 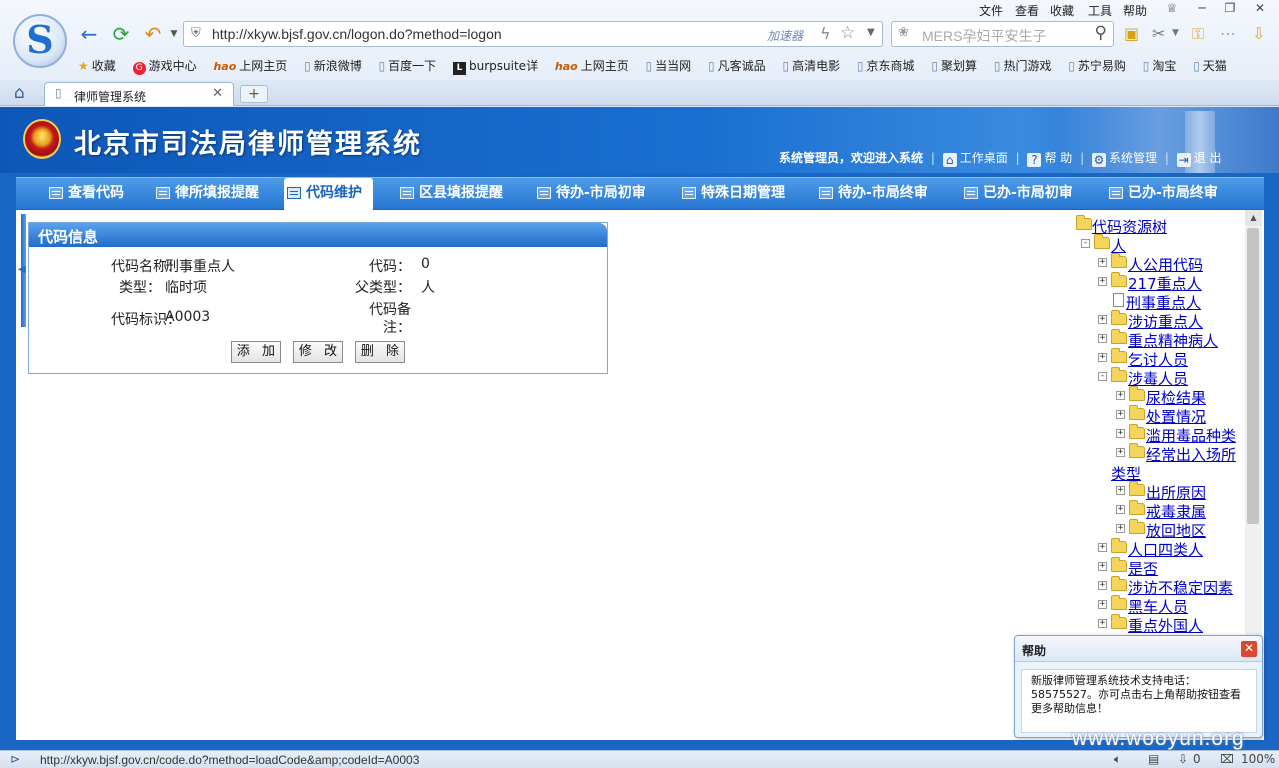 I want to click on tree-node-label: 乞讨人员, so click(x=1158, y=359).